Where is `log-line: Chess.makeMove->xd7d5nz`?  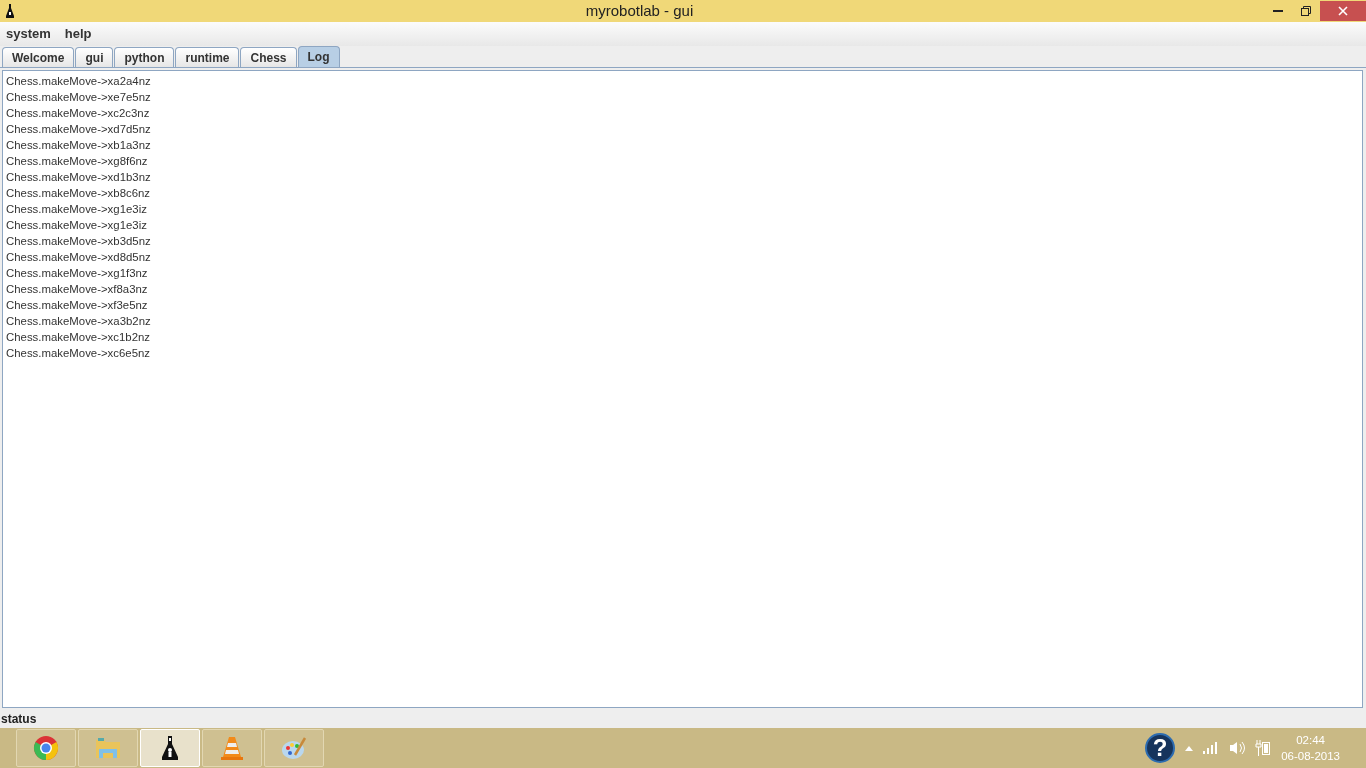
log-line: Chess.makeMove->xd7d5nz is located at coordinates (79, 129).